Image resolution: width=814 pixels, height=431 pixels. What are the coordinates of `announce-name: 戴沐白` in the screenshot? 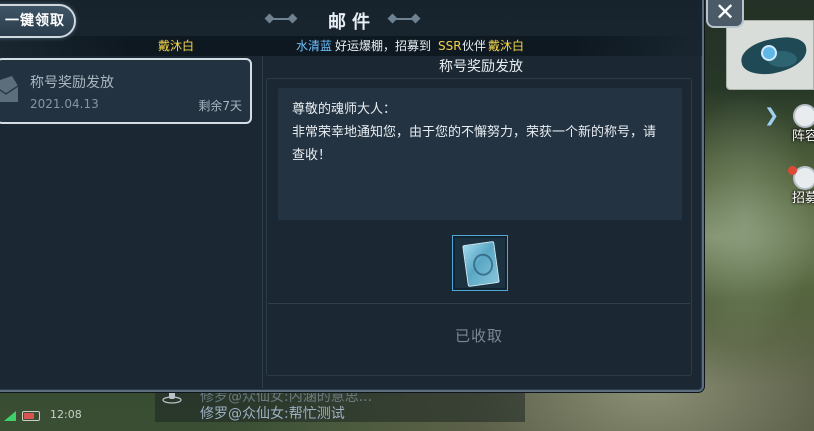 It's located at (176, 46).